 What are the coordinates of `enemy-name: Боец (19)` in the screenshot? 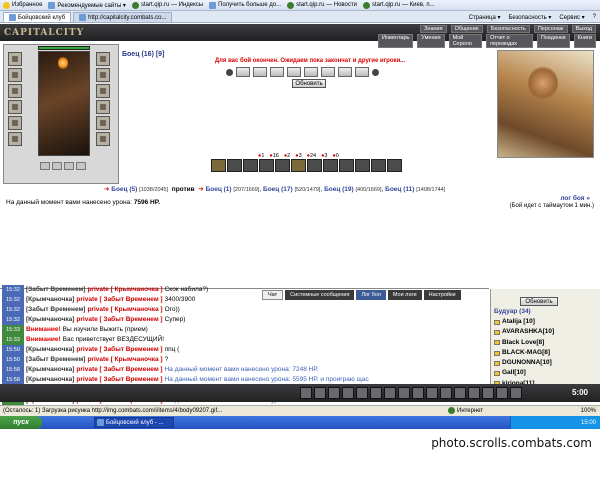 It's located at (339, 189).